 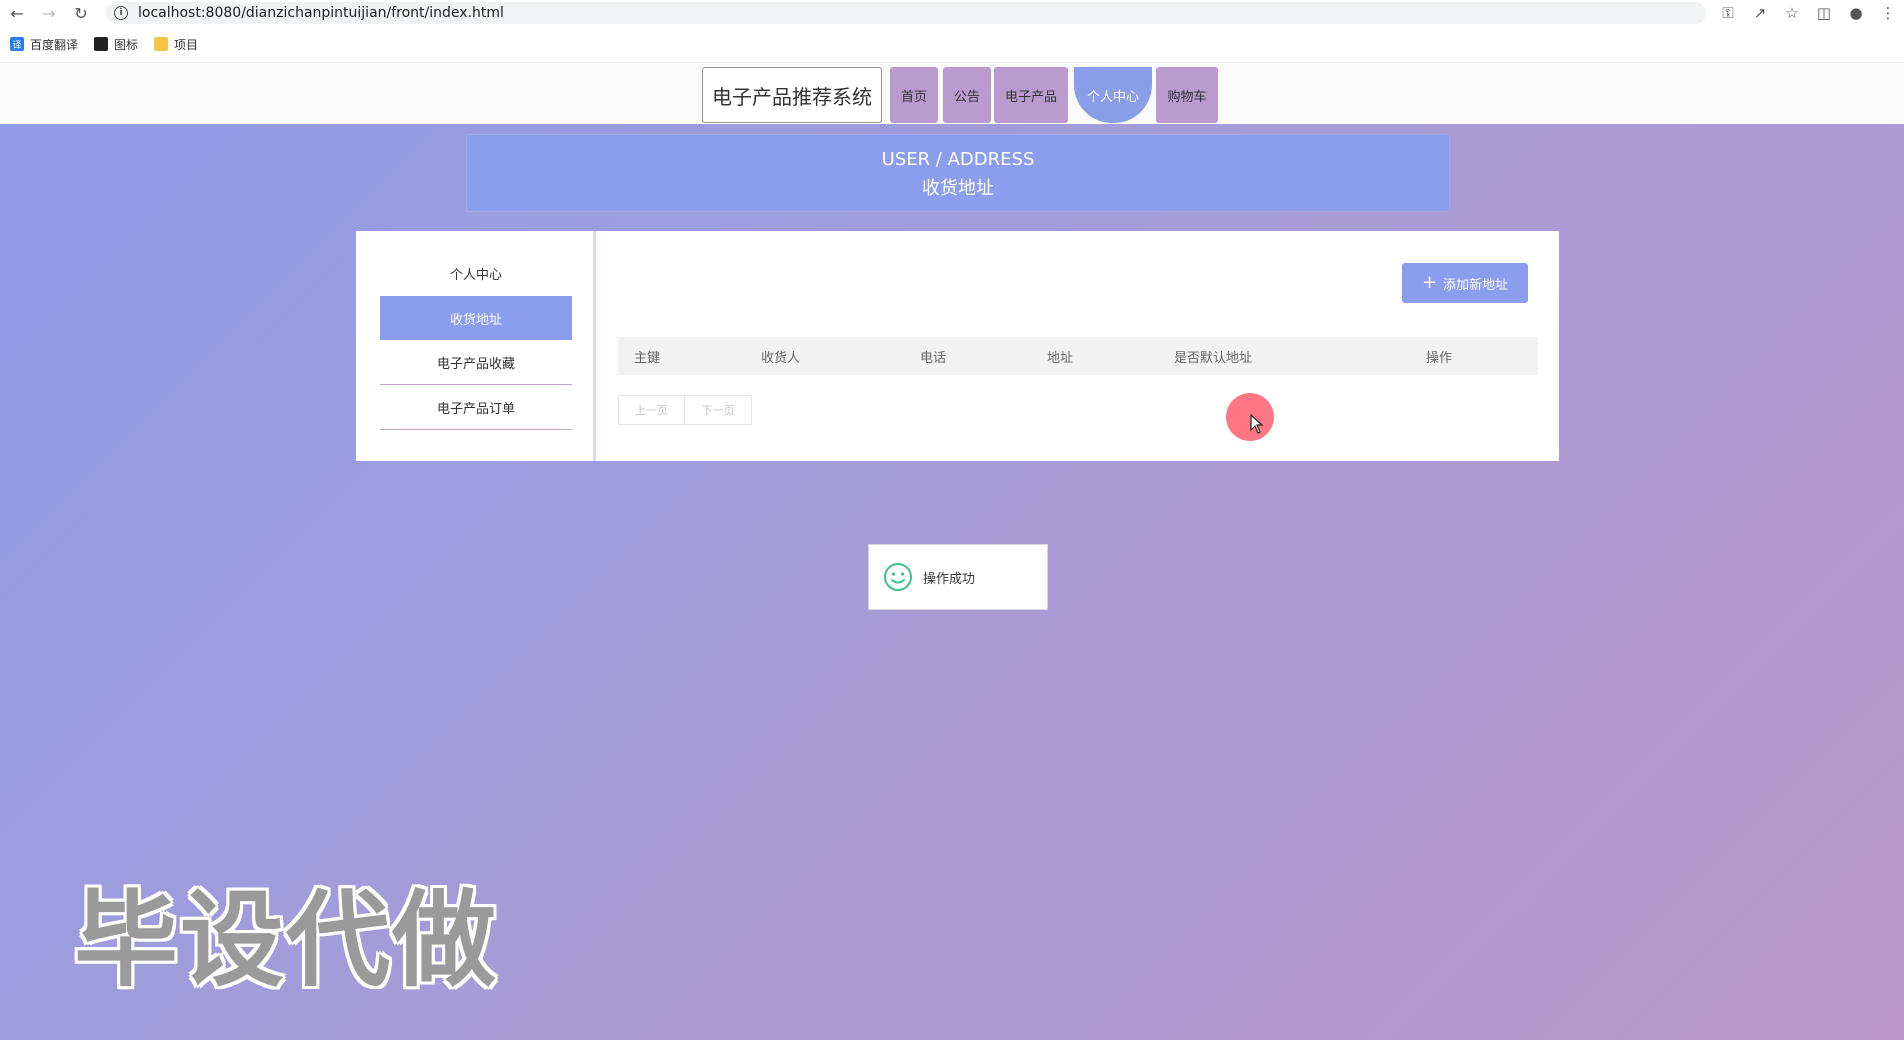 What do you see at coordinates (1429, 282) in the screenshot?
I see `plus-icon: +` at bounding box center [1429, 282].